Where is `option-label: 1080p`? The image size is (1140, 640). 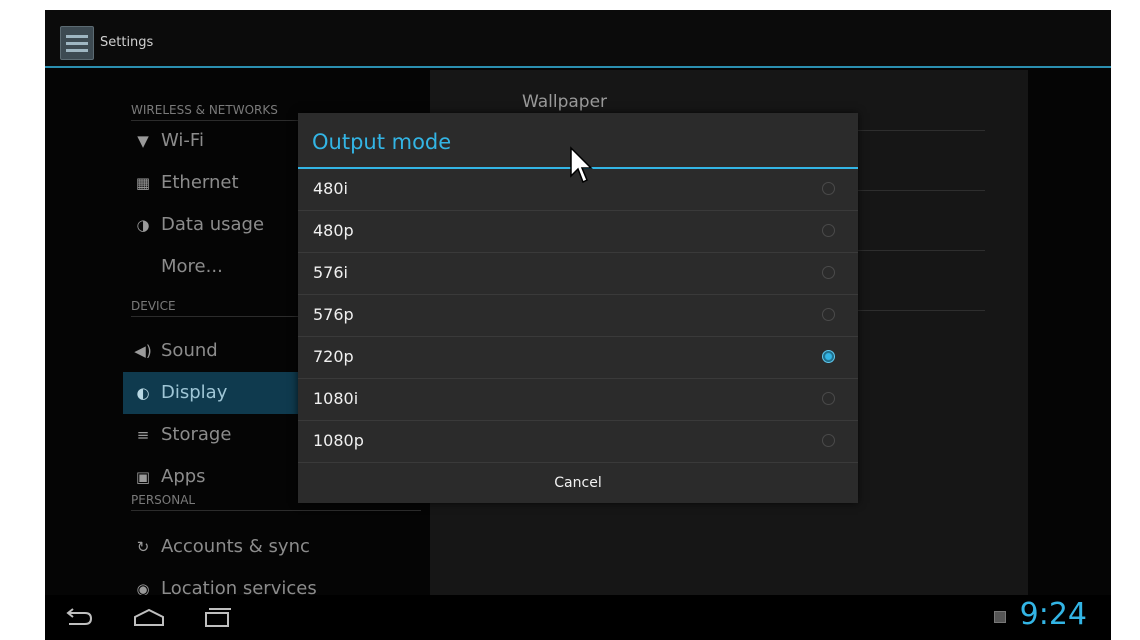 option-label: 1080p is located at coordinates (338, 440).